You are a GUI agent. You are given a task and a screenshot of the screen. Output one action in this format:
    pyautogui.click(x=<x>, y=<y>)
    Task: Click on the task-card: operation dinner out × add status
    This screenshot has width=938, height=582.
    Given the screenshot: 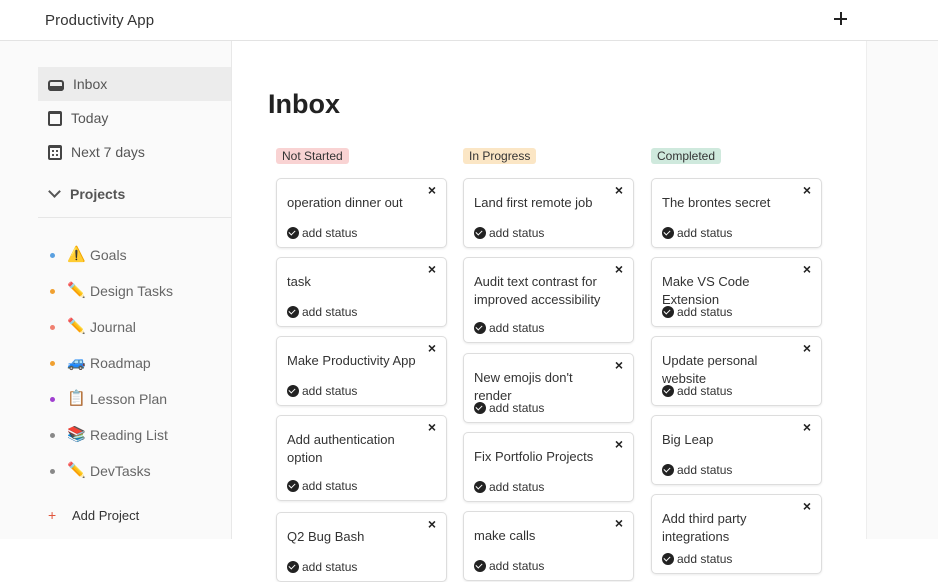 What is the action you would take?
    pyautogui.click(x=361, y=213)
    